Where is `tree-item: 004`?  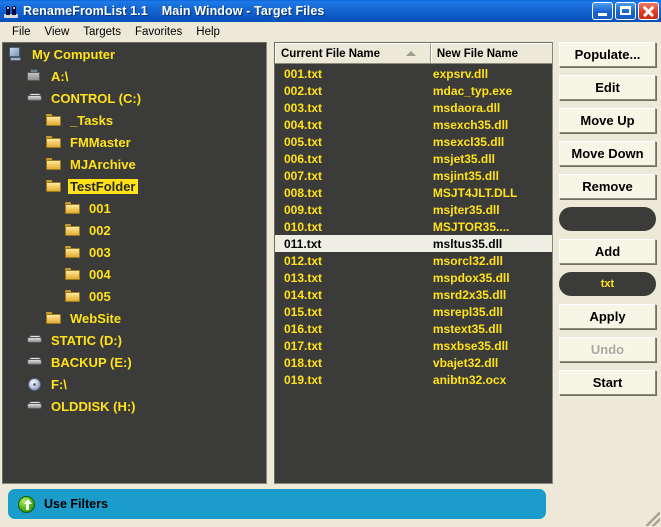 tree-item: 004 is located at coordinates (134, 274).